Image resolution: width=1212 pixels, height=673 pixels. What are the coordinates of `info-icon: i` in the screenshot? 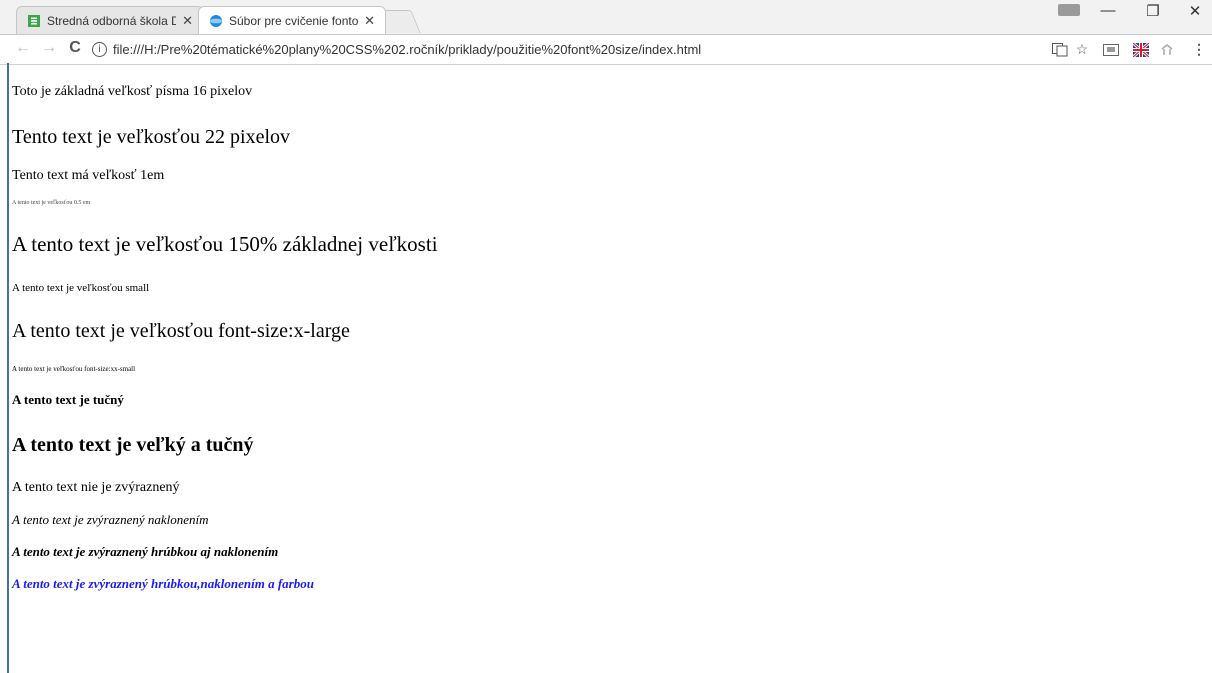 It's located at (99, 49).